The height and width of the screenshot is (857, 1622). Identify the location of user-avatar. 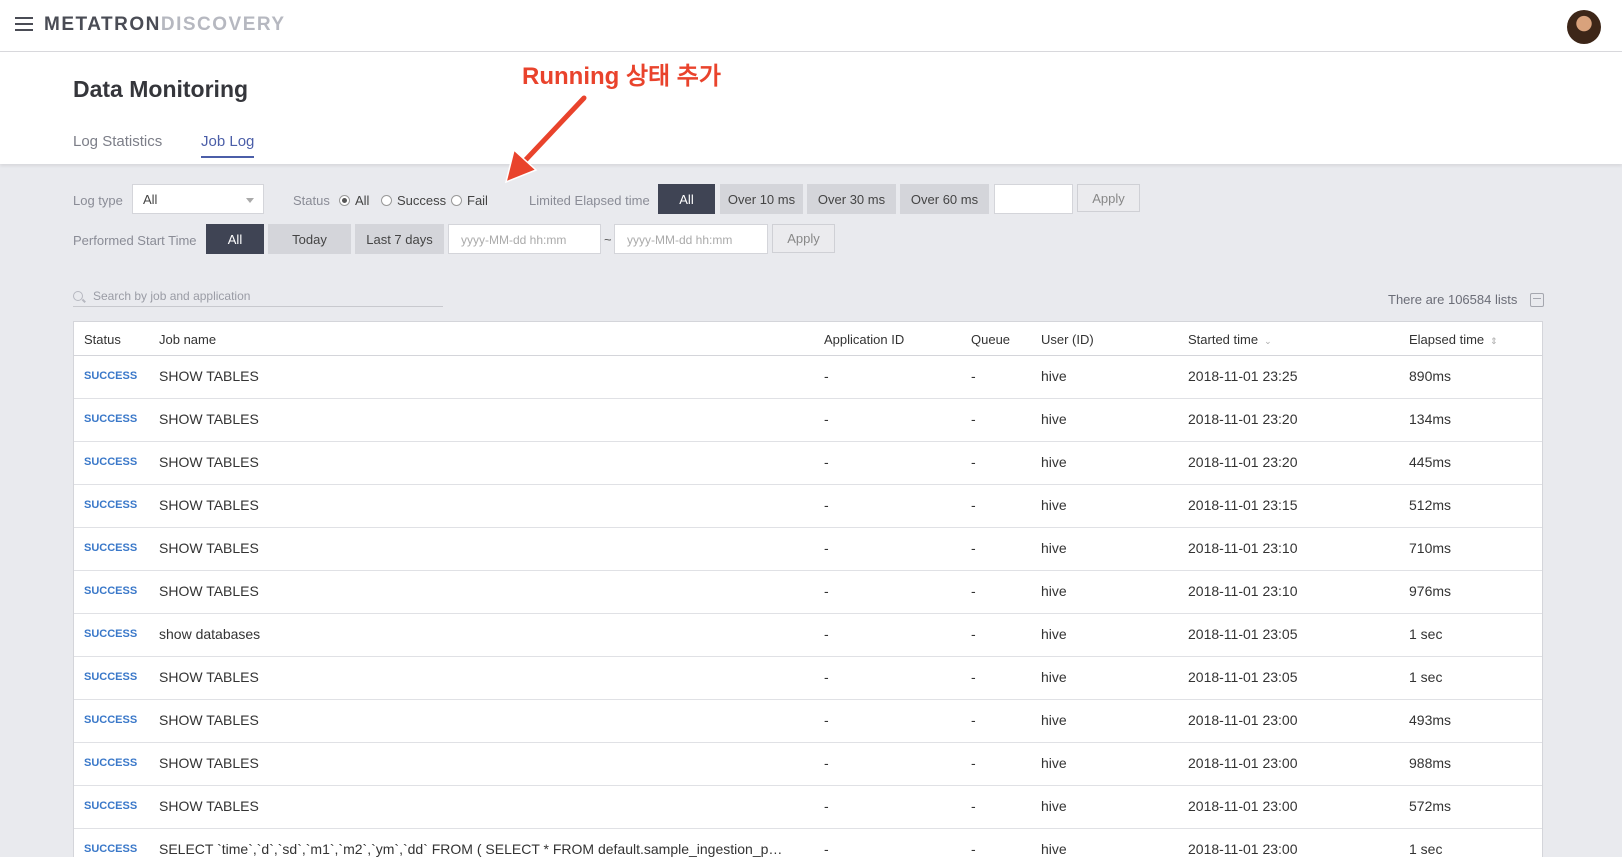
(1584, 27).